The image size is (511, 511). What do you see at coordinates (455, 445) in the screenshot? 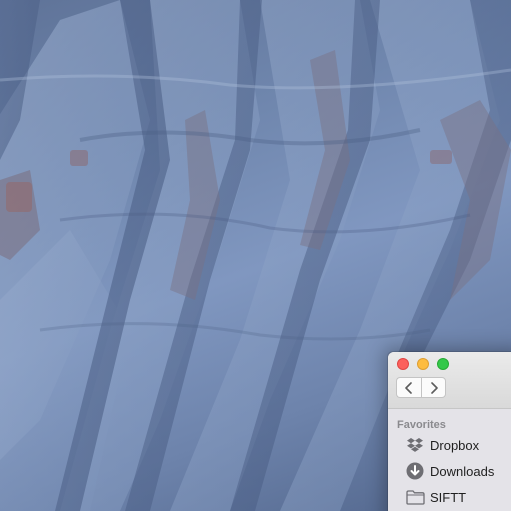
I see `sidebar-item-label: Dropbox` at bounding box center [455, 445].